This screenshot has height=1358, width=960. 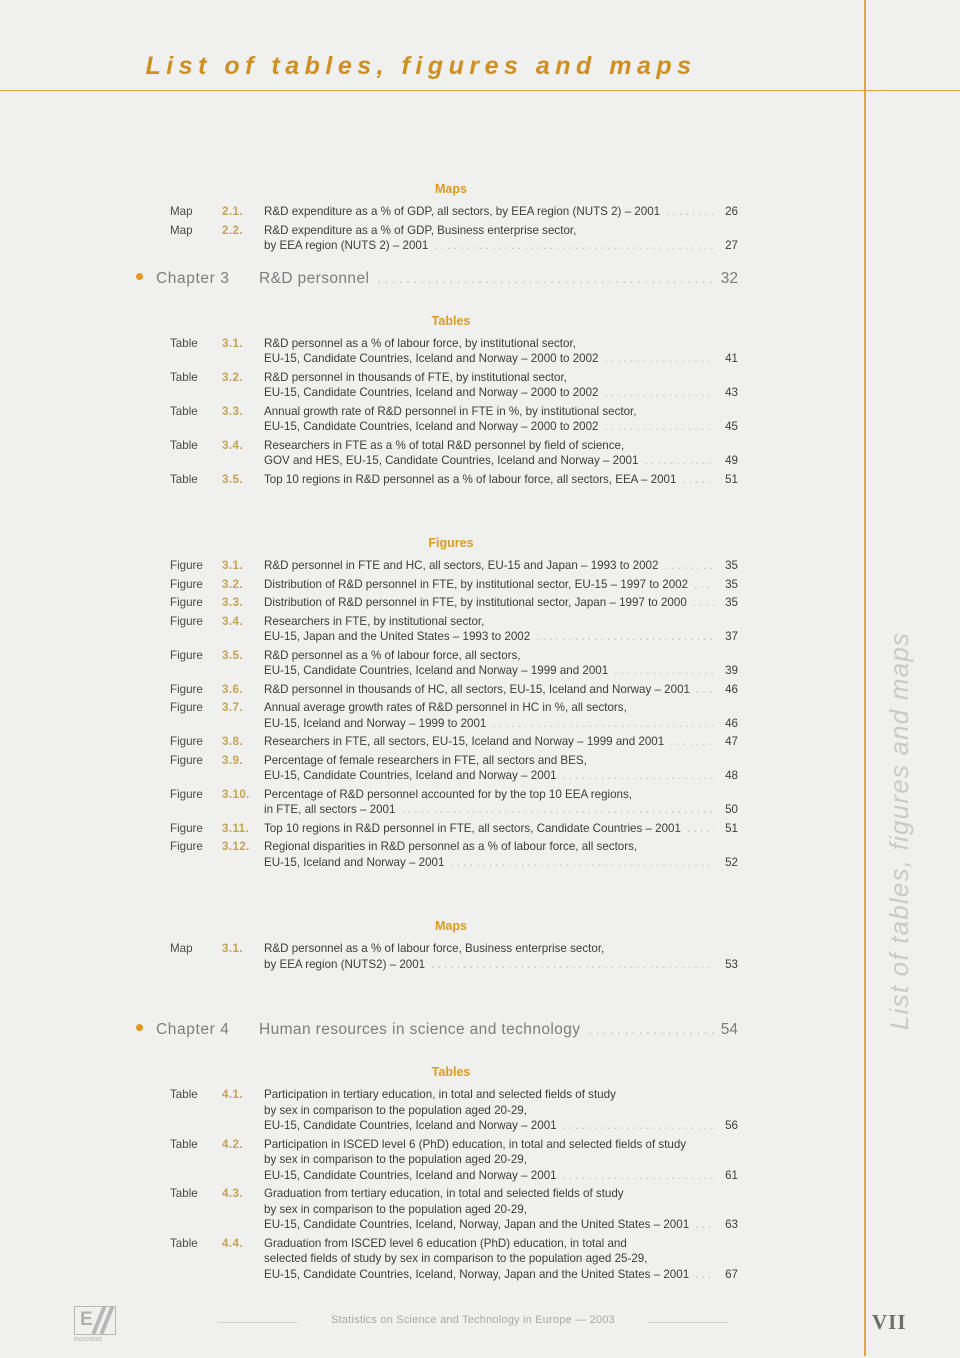 What do you see at coordinates (139, 1027) in the screenshot?
I see `bullet-icon` at bounding box center [139, 1027].